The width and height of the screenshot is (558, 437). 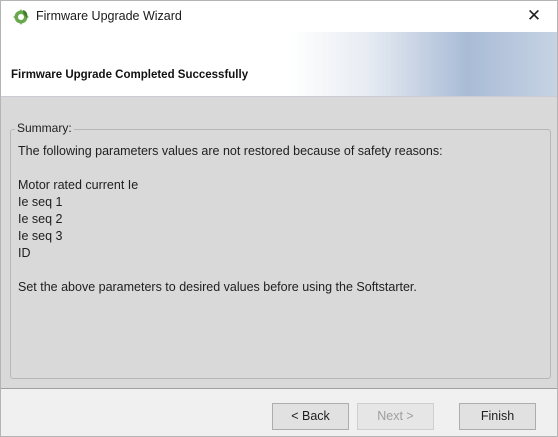 I want to click on parameter-item: Ie seq 1, so click(x=40, y=202).